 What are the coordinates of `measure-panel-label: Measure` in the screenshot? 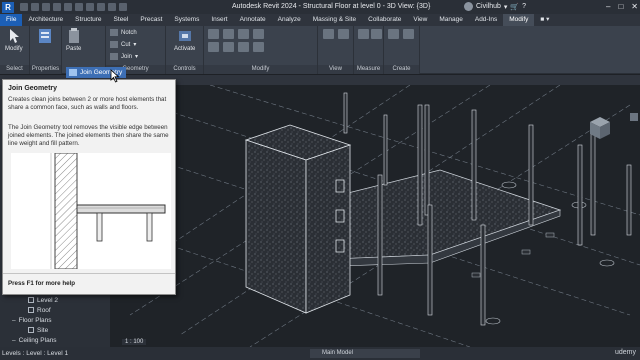 It's located at (368, 69).